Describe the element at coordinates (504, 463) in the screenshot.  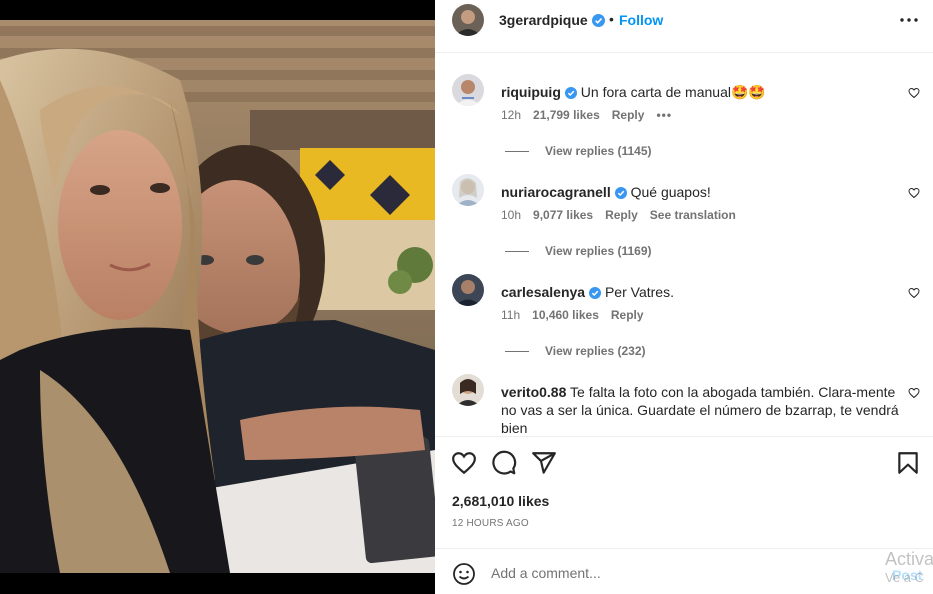
I see `comment-icon` at that location.